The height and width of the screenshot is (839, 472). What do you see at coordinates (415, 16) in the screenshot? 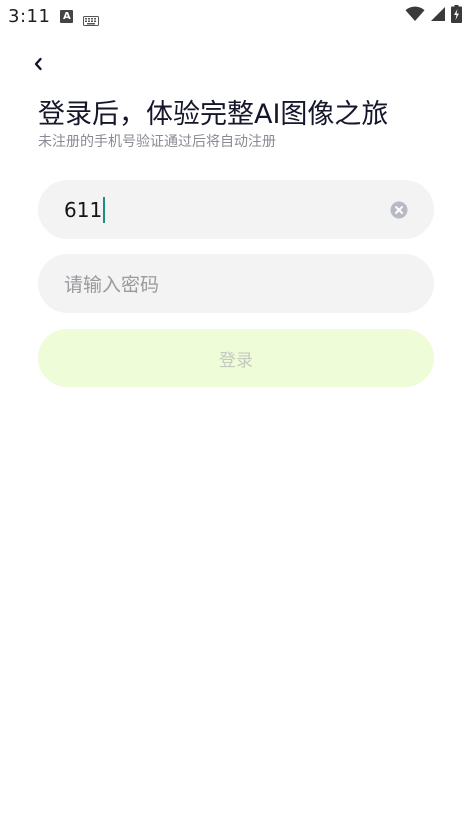
I see `wifi-icon` at bounding box center [415, 16].